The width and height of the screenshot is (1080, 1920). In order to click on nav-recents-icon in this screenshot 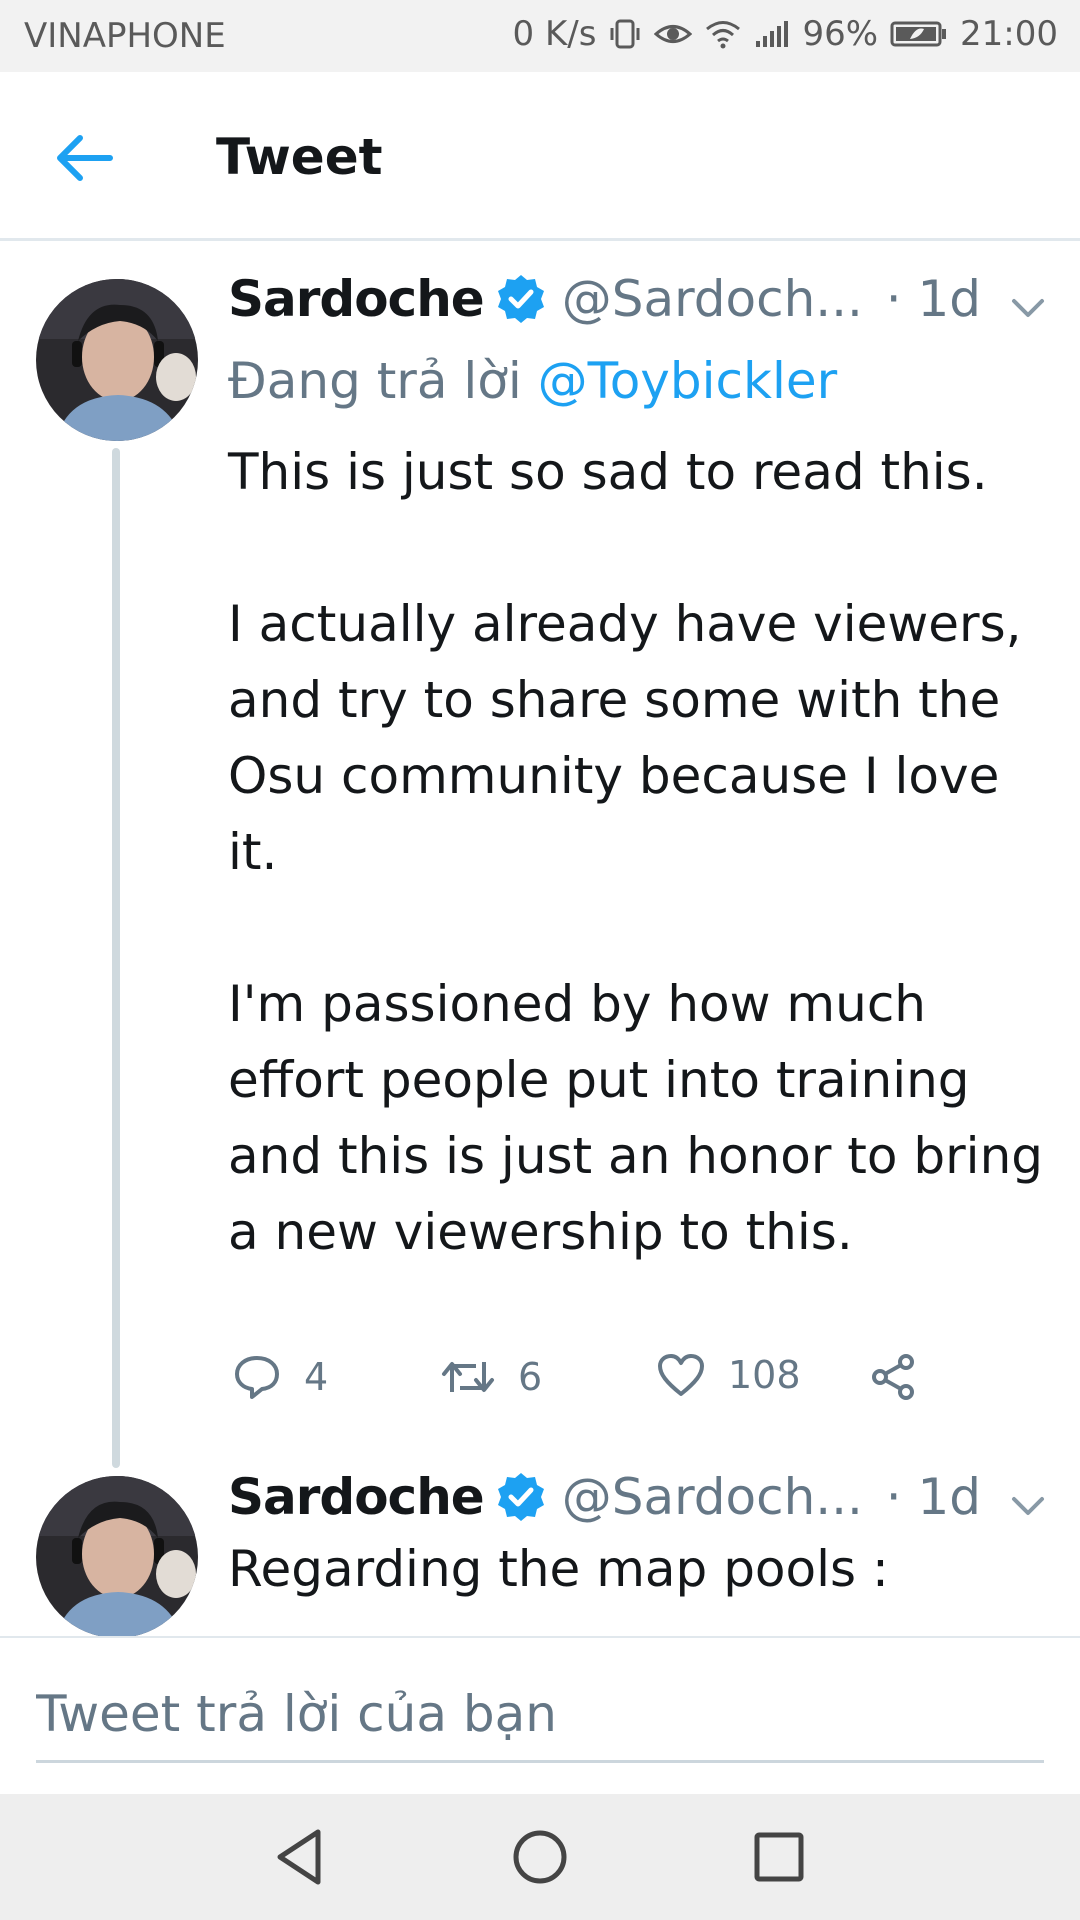, I will do `click(779, 1857)`.